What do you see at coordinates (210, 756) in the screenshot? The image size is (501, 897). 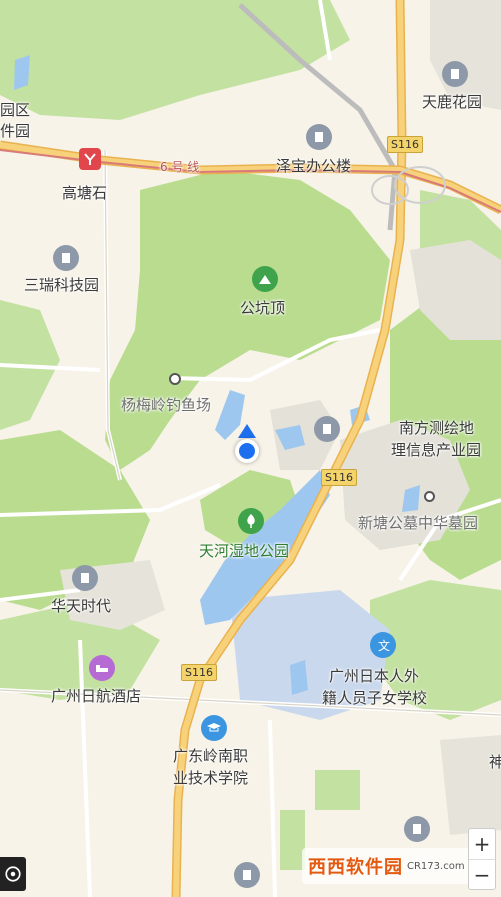 I see `label-lingnan-1: 广东岭南职` at bounding box center [210, 756].